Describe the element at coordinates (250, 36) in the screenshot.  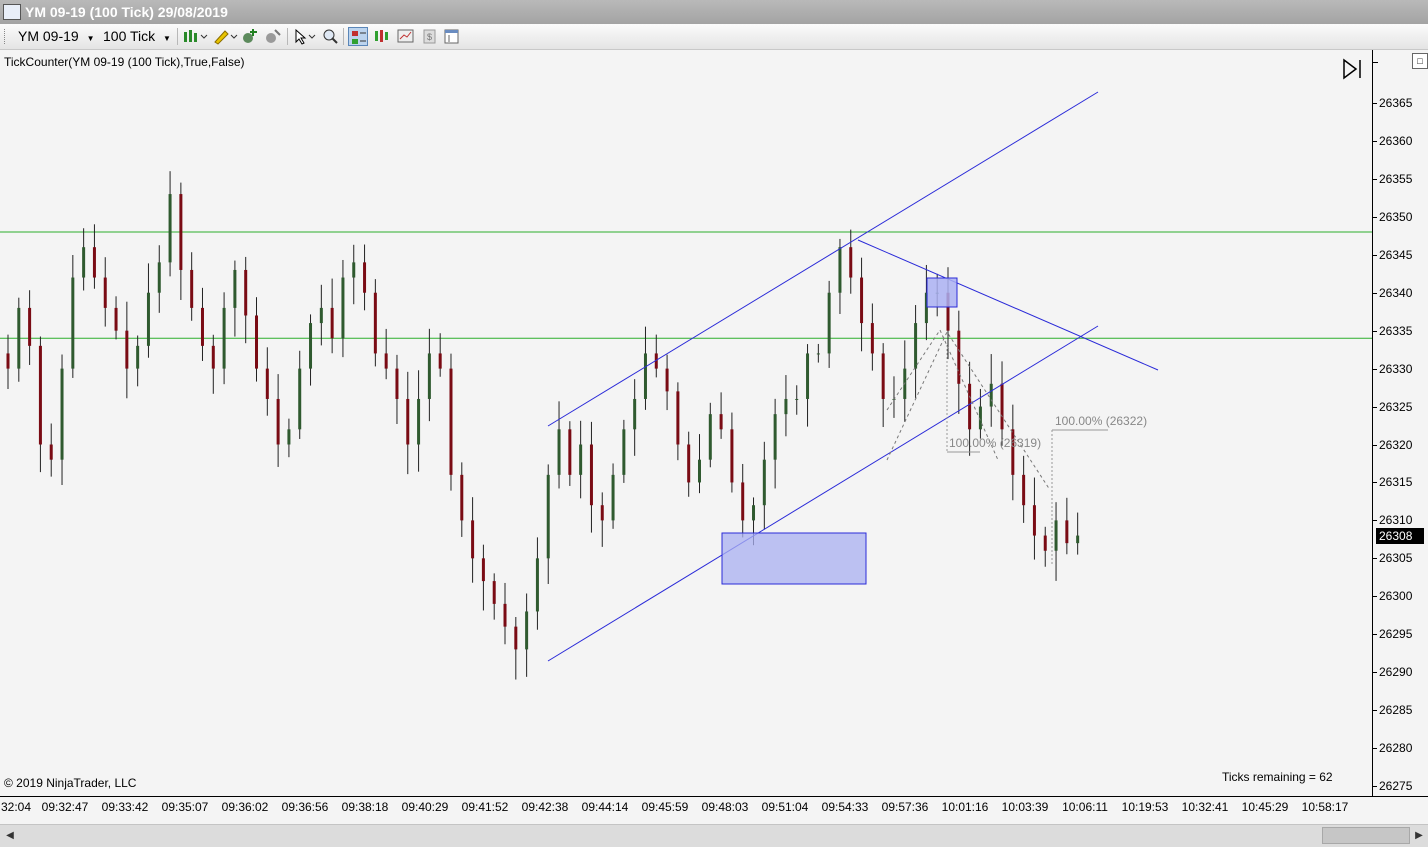
I see `add-indicator-icon` at that location.